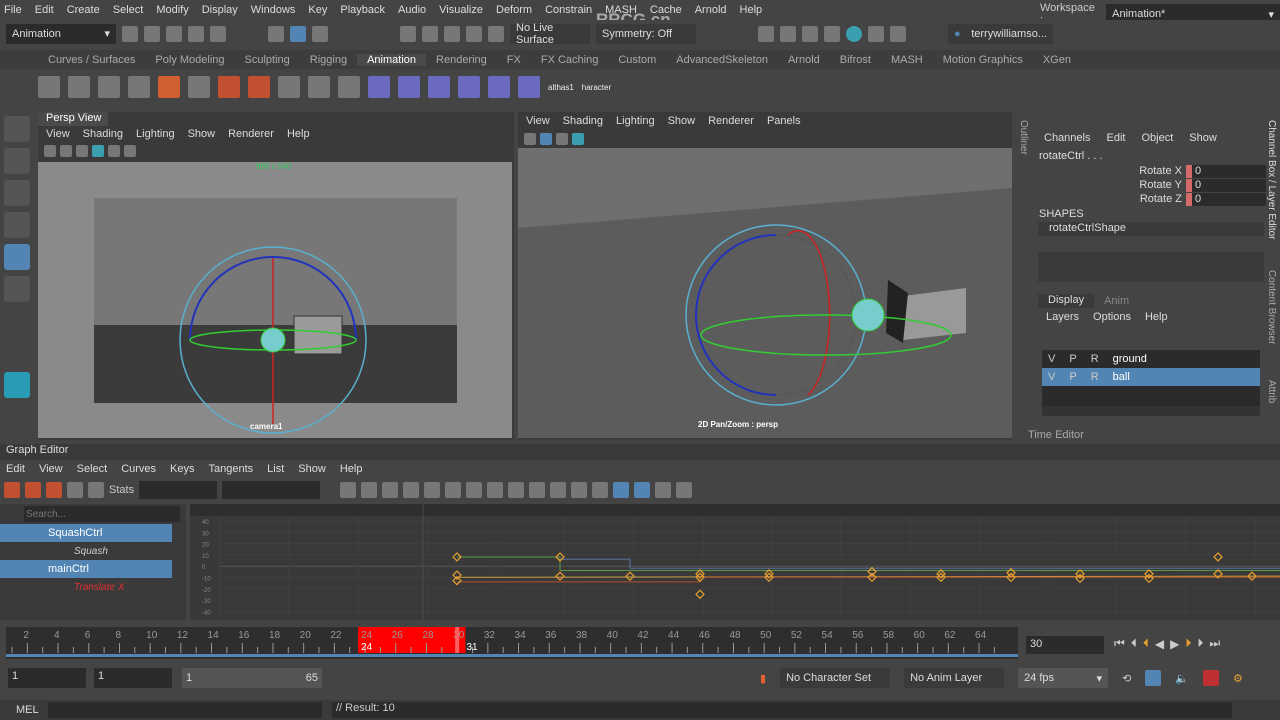 The height and width of the screenshot is (720, 1280). What do you see at coordinates (1200, 643) in the screenshot?
I see `step-forward-icon: ⏵` at bounding box center [1200, 643].